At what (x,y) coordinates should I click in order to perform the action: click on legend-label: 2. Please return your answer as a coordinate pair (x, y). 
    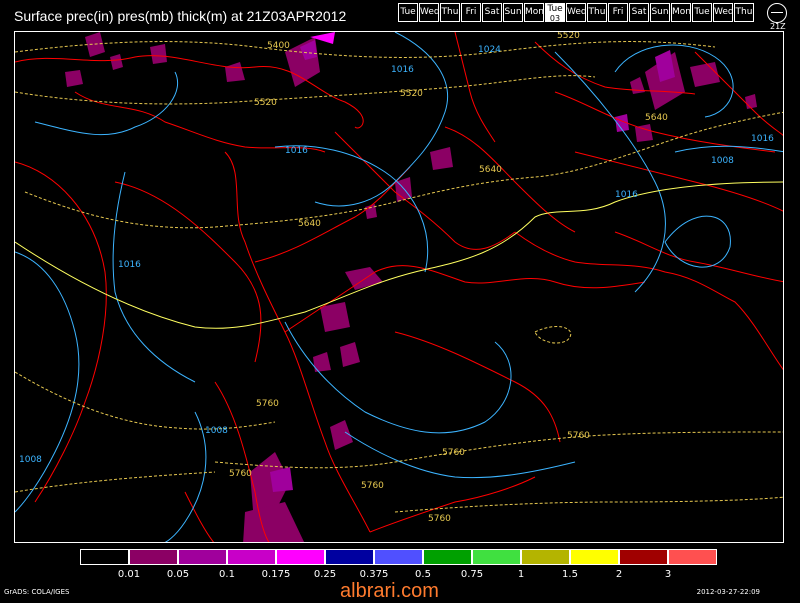
    Looking at the image, I should click on (619, 574).